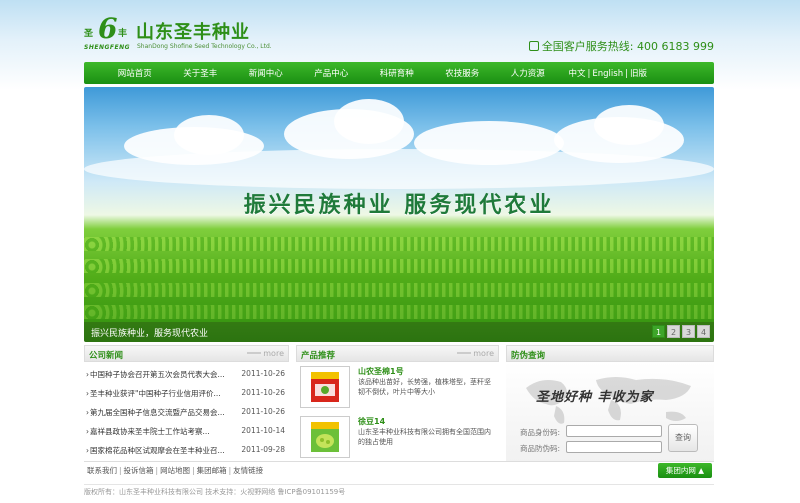 The image size is (800, 503). What do you see at coordinates (627, 46) in the screenshot?
I see `hotline-text: 全国客户服务热线: 400 6183 999` at bounding box center [627, 46].